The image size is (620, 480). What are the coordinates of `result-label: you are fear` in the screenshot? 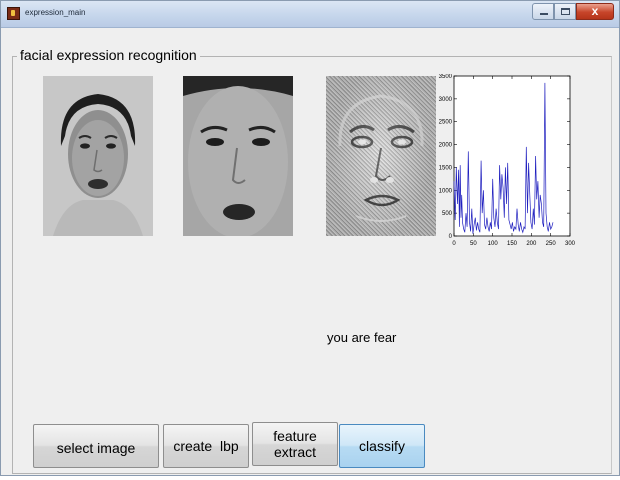 It's located at (362, 337).